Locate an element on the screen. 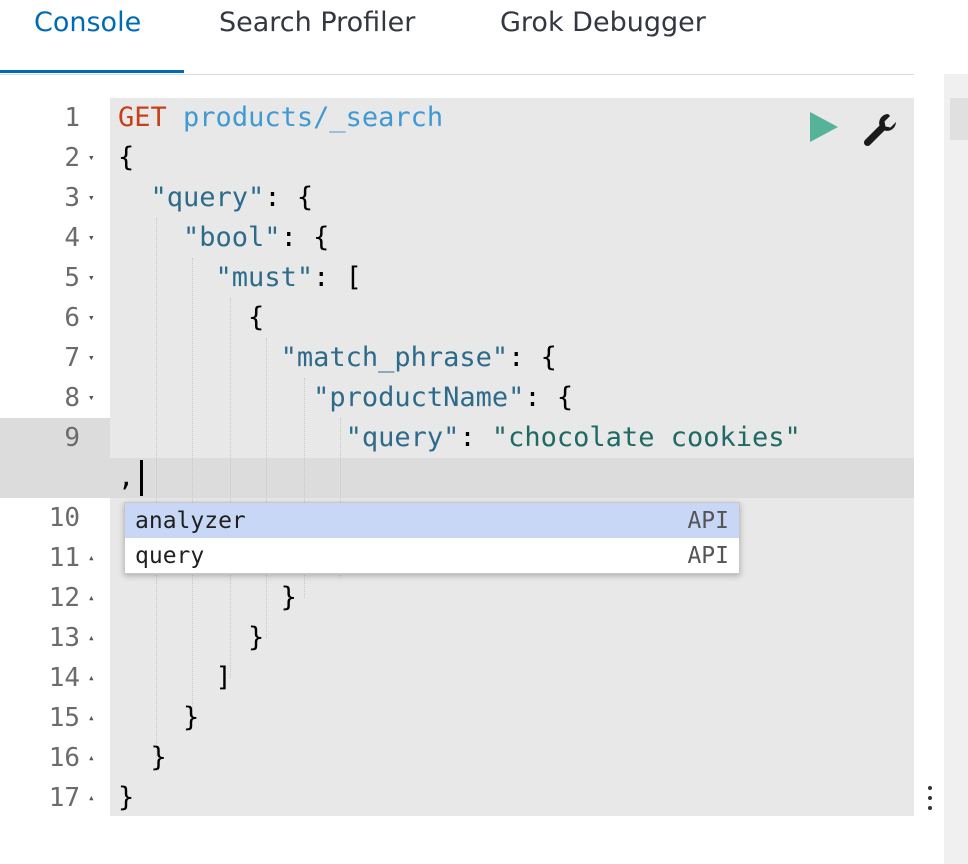  gutter-row: 8 ▾ is located at coordinates (55, 398).